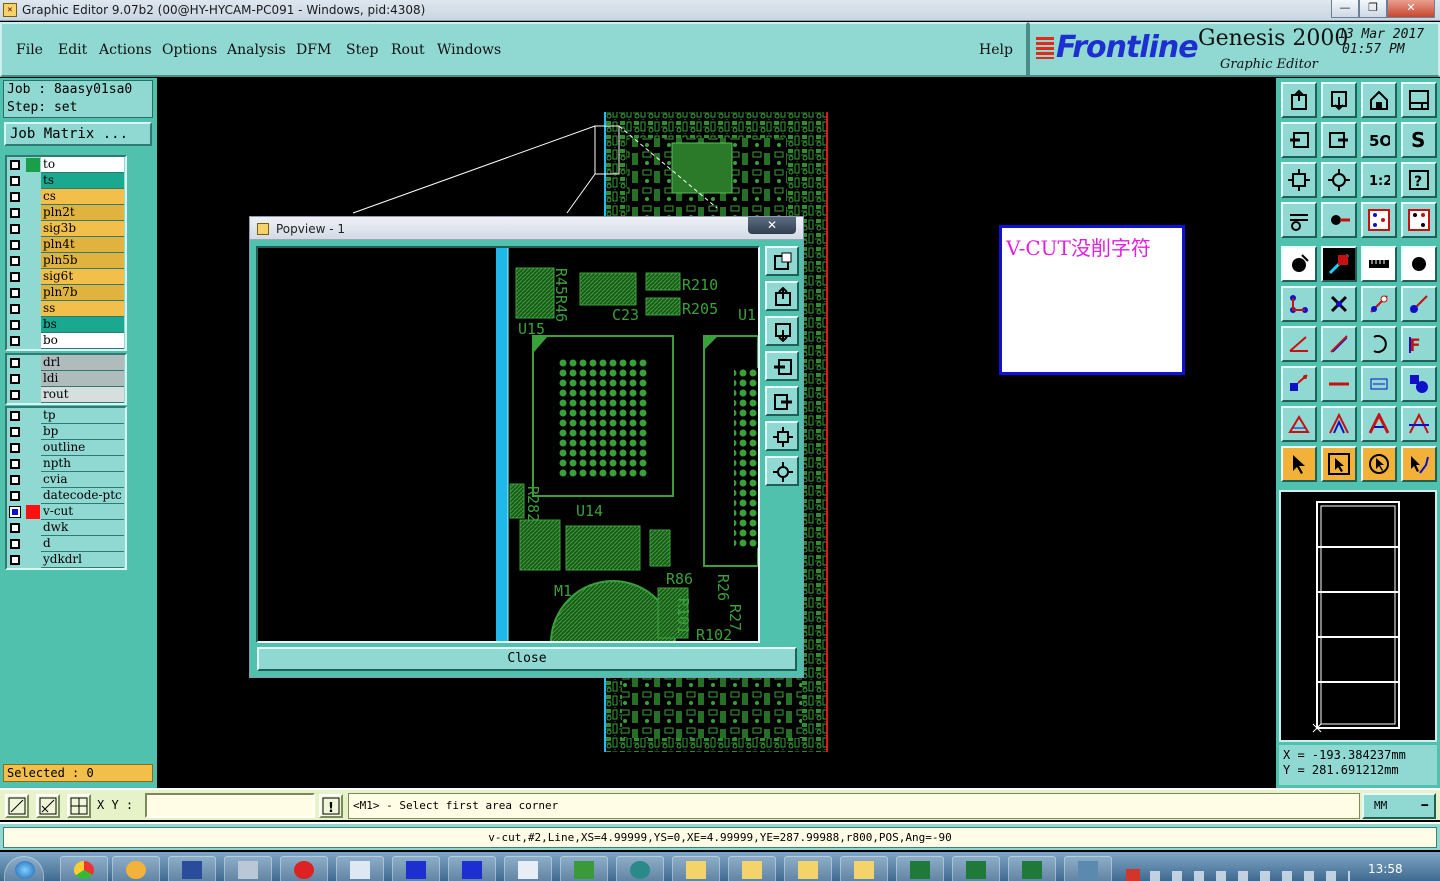 The height and width of the screenshot is (881, 1440). I want to click on popview-pan-right-icon, so click(782, 401).